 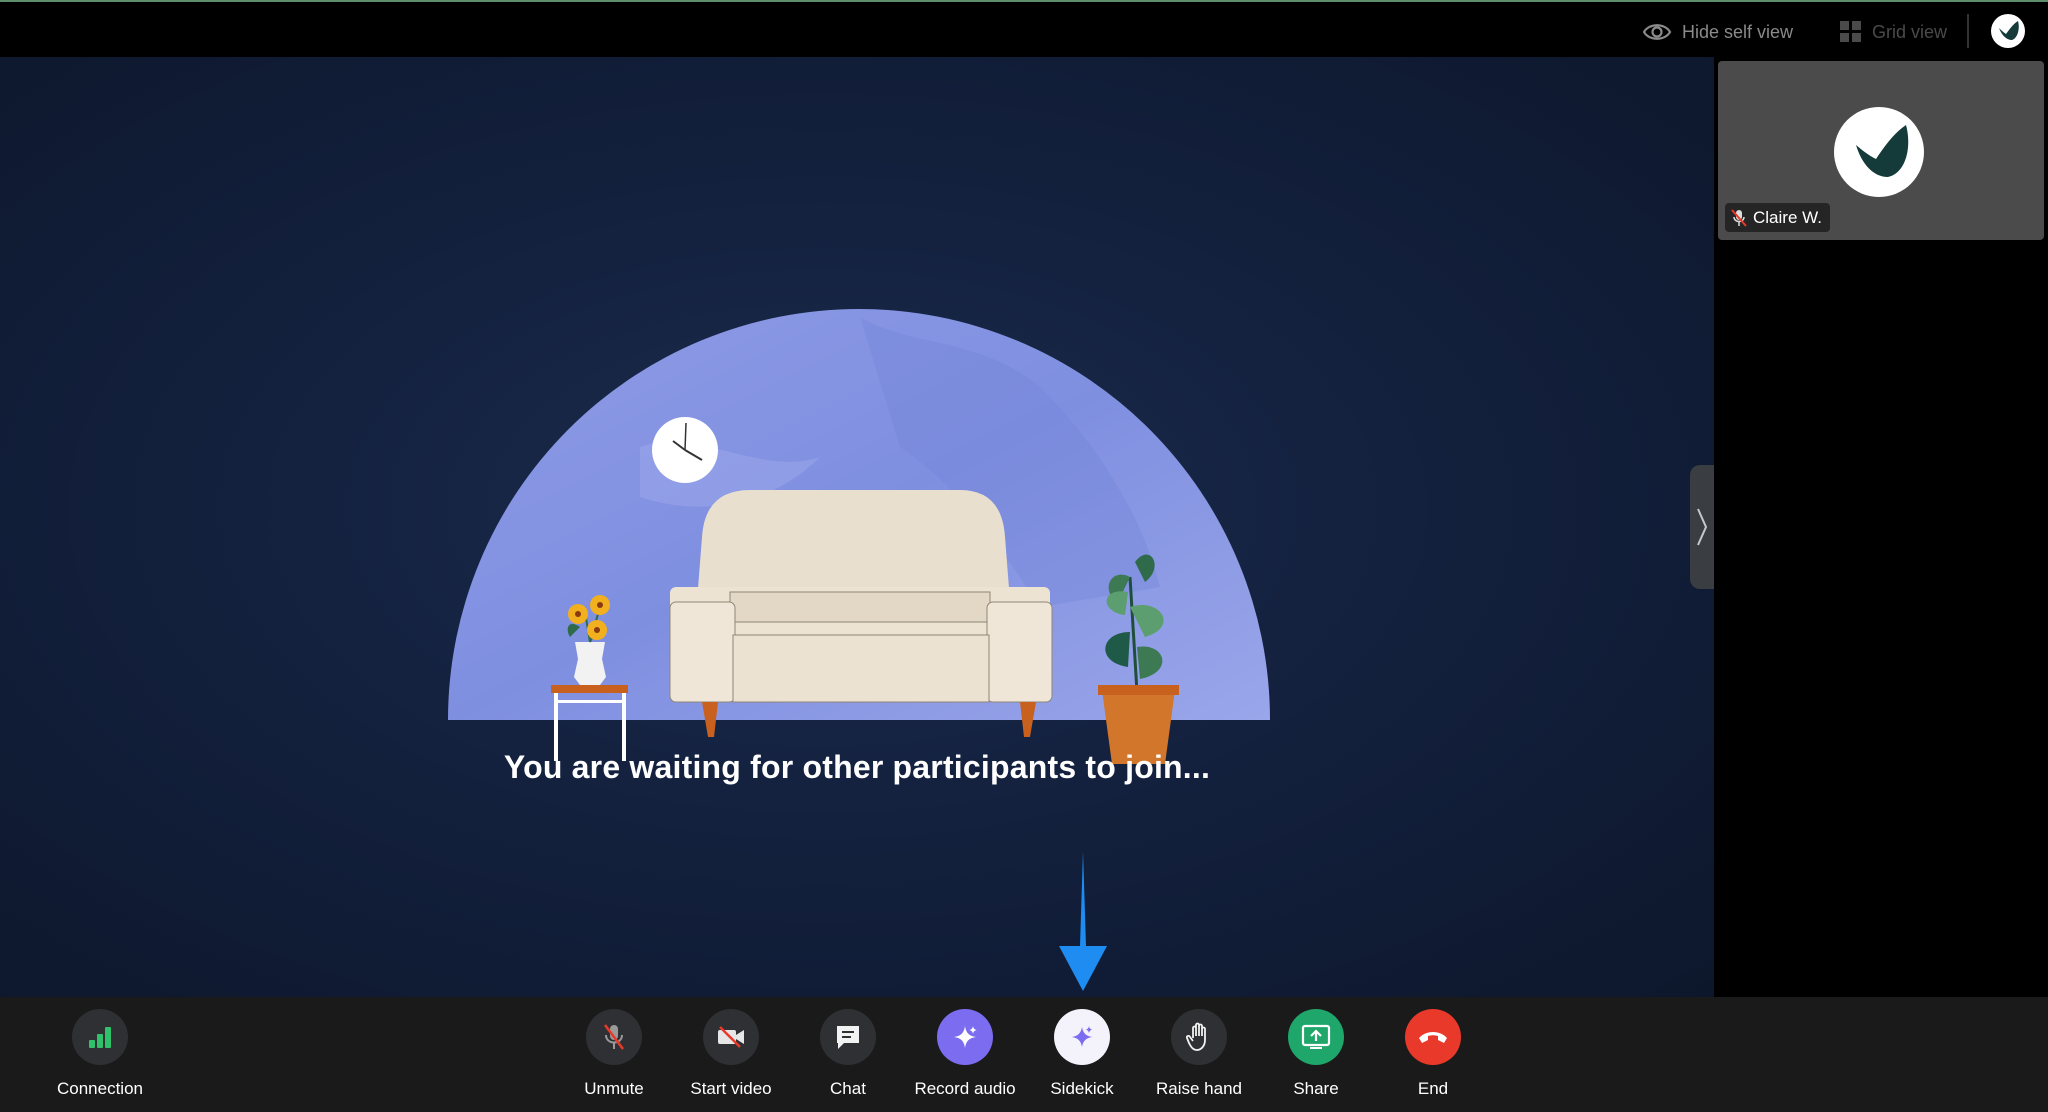 I want to click on sidekick-button: Sidekick, so click(x=1082, y=1054).